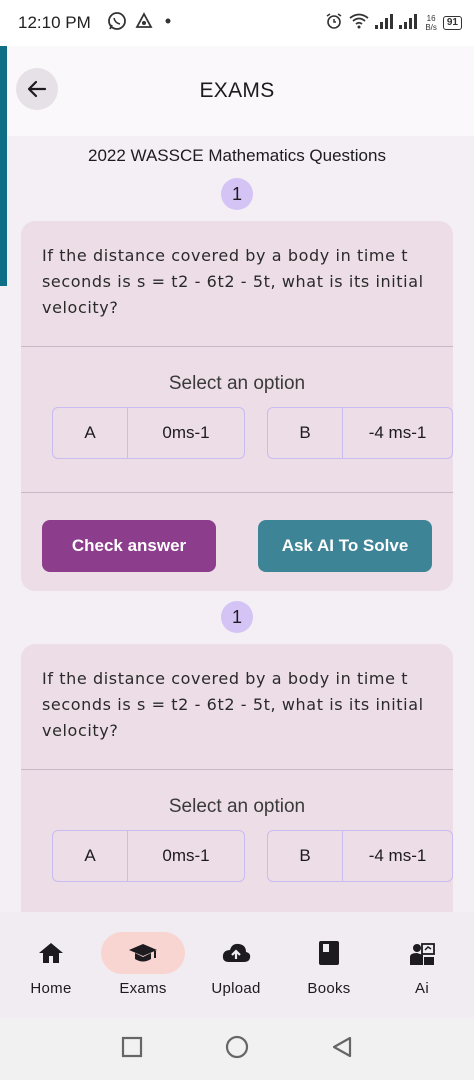  I want to click on nav-home: Home, so click(51, 964).